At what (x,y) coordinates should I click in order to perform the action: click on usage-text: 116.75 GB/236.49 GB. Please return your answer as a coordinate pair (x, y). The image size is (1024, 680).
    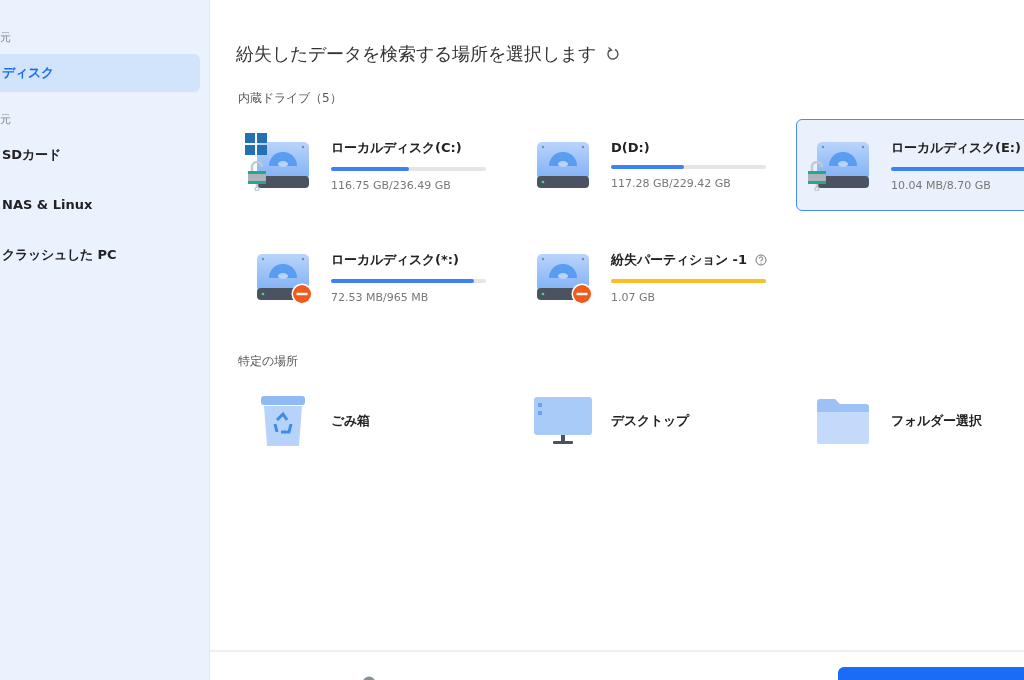
    Looking at the image, I should click on (391, 185).